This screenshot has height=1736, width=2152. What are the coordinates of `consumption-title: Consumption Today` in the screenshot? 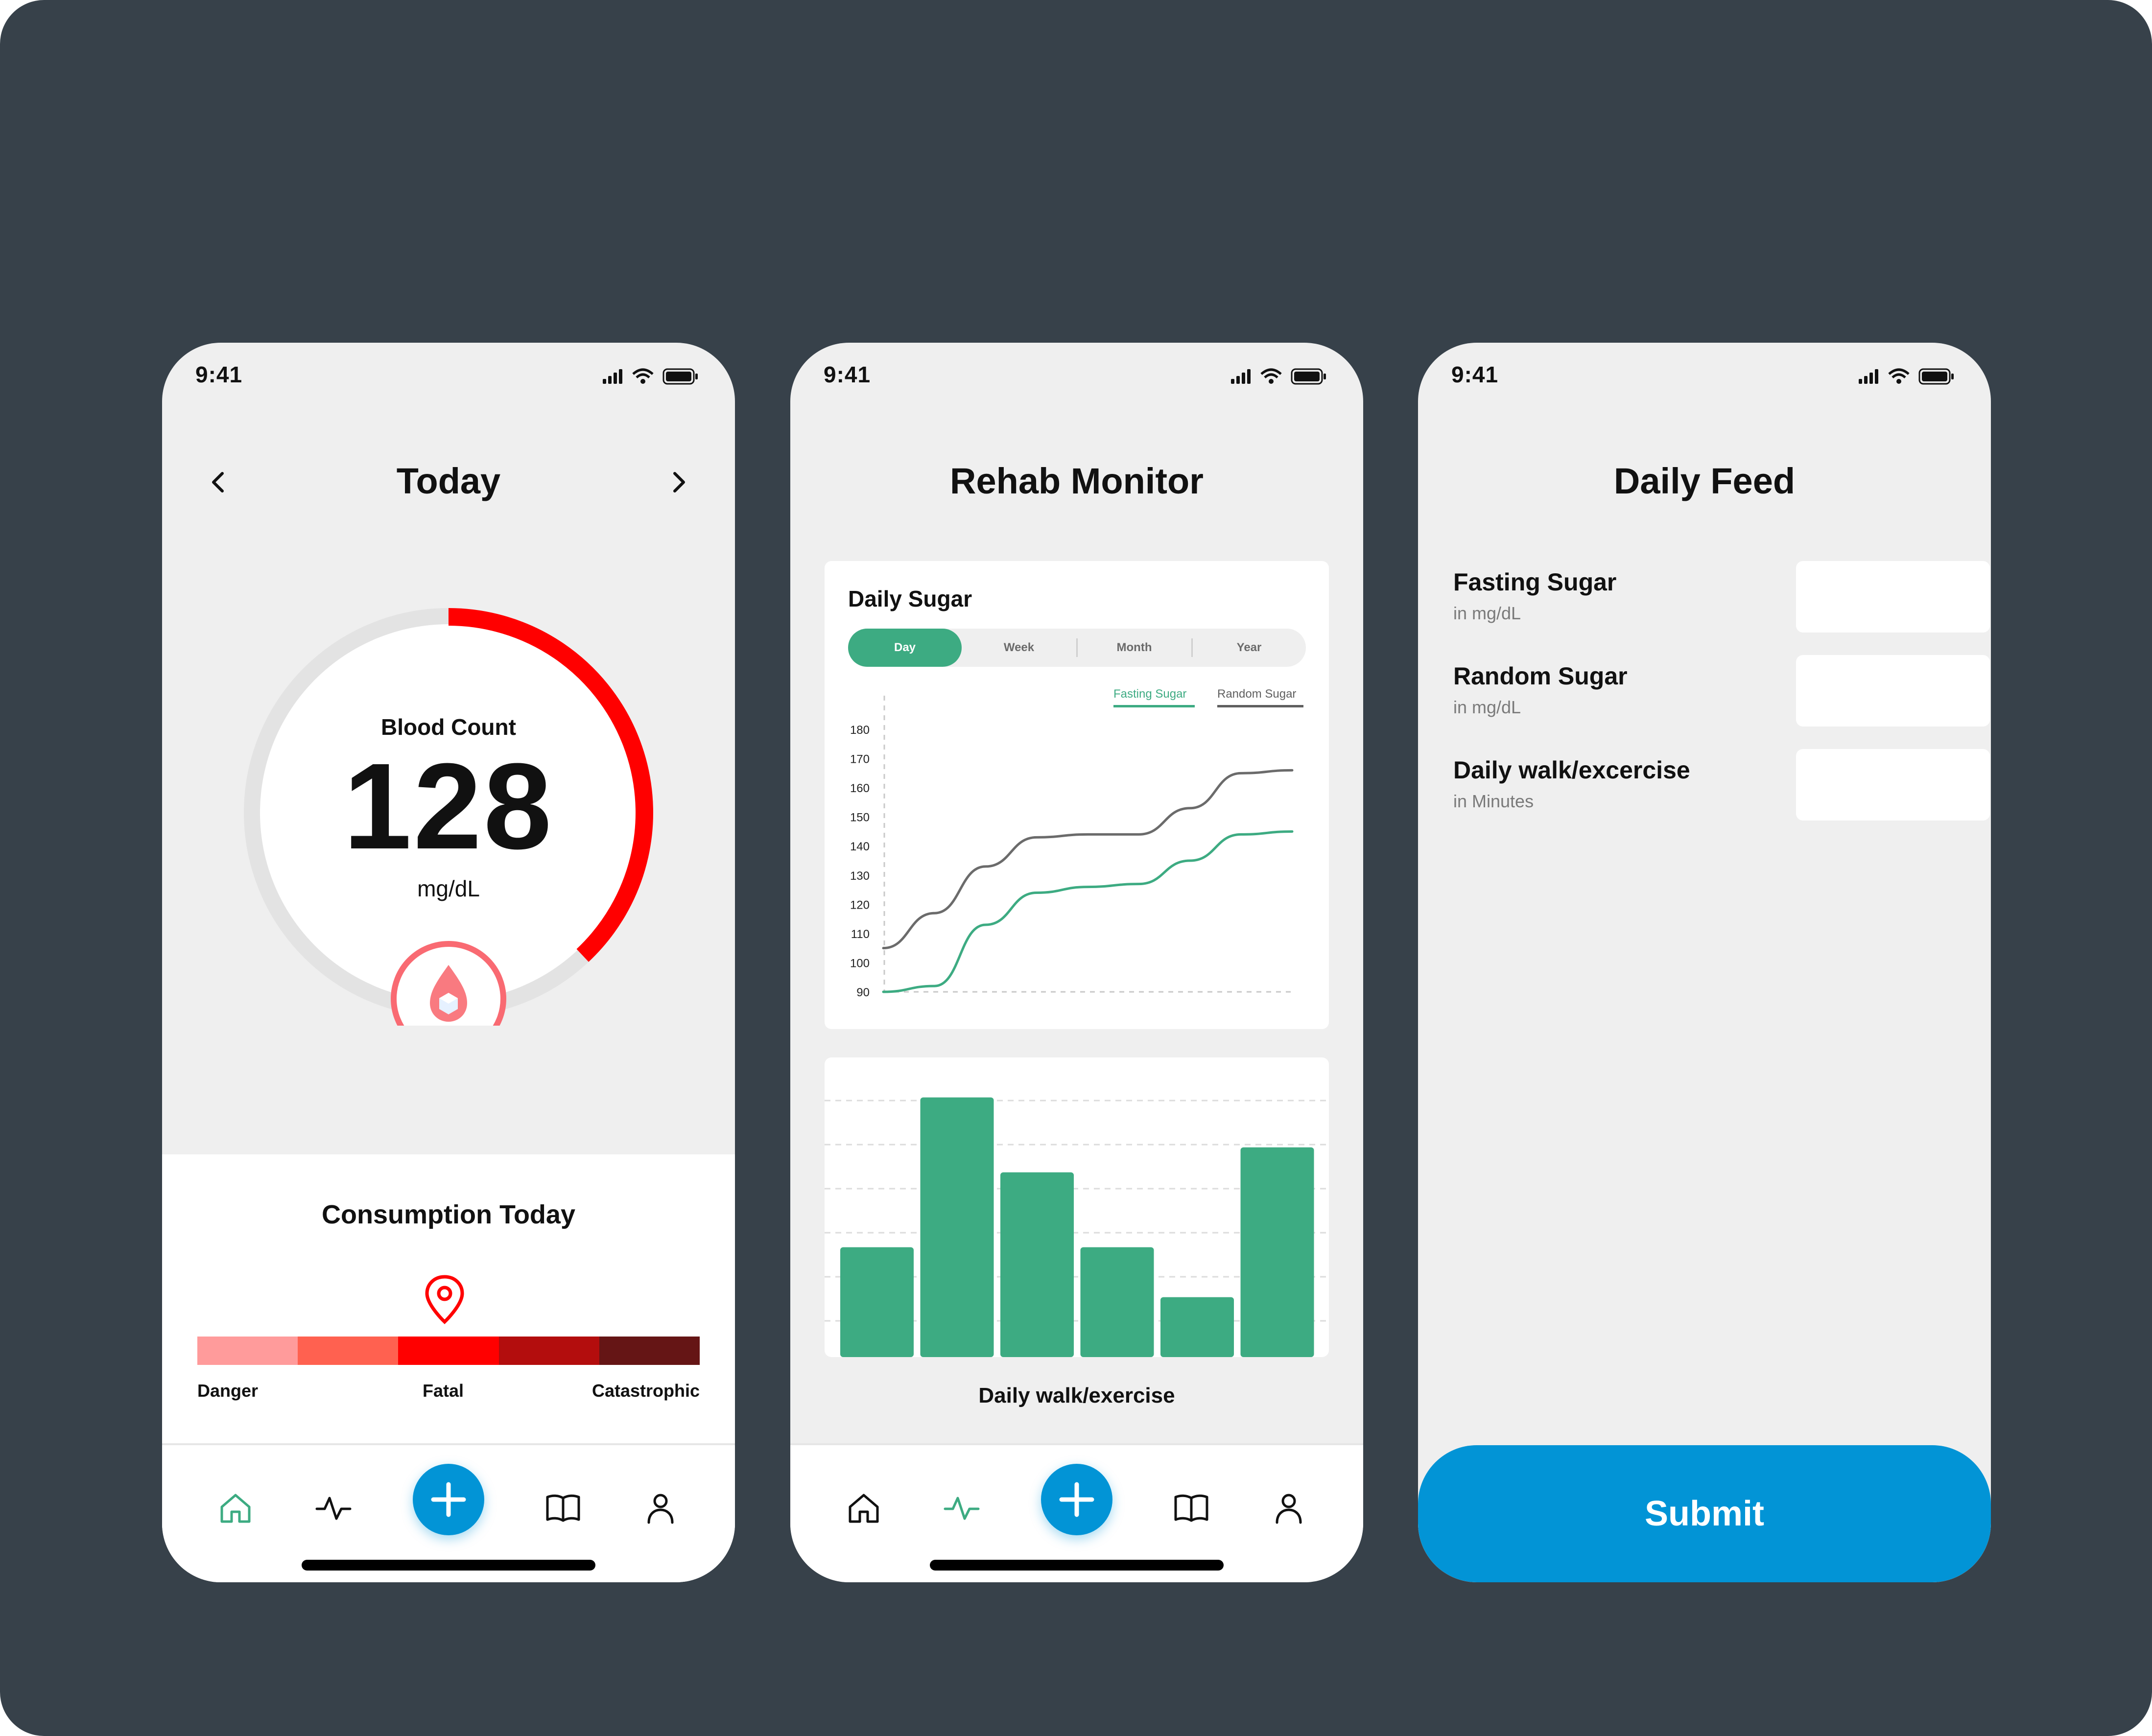 It's located at (449, 1215).